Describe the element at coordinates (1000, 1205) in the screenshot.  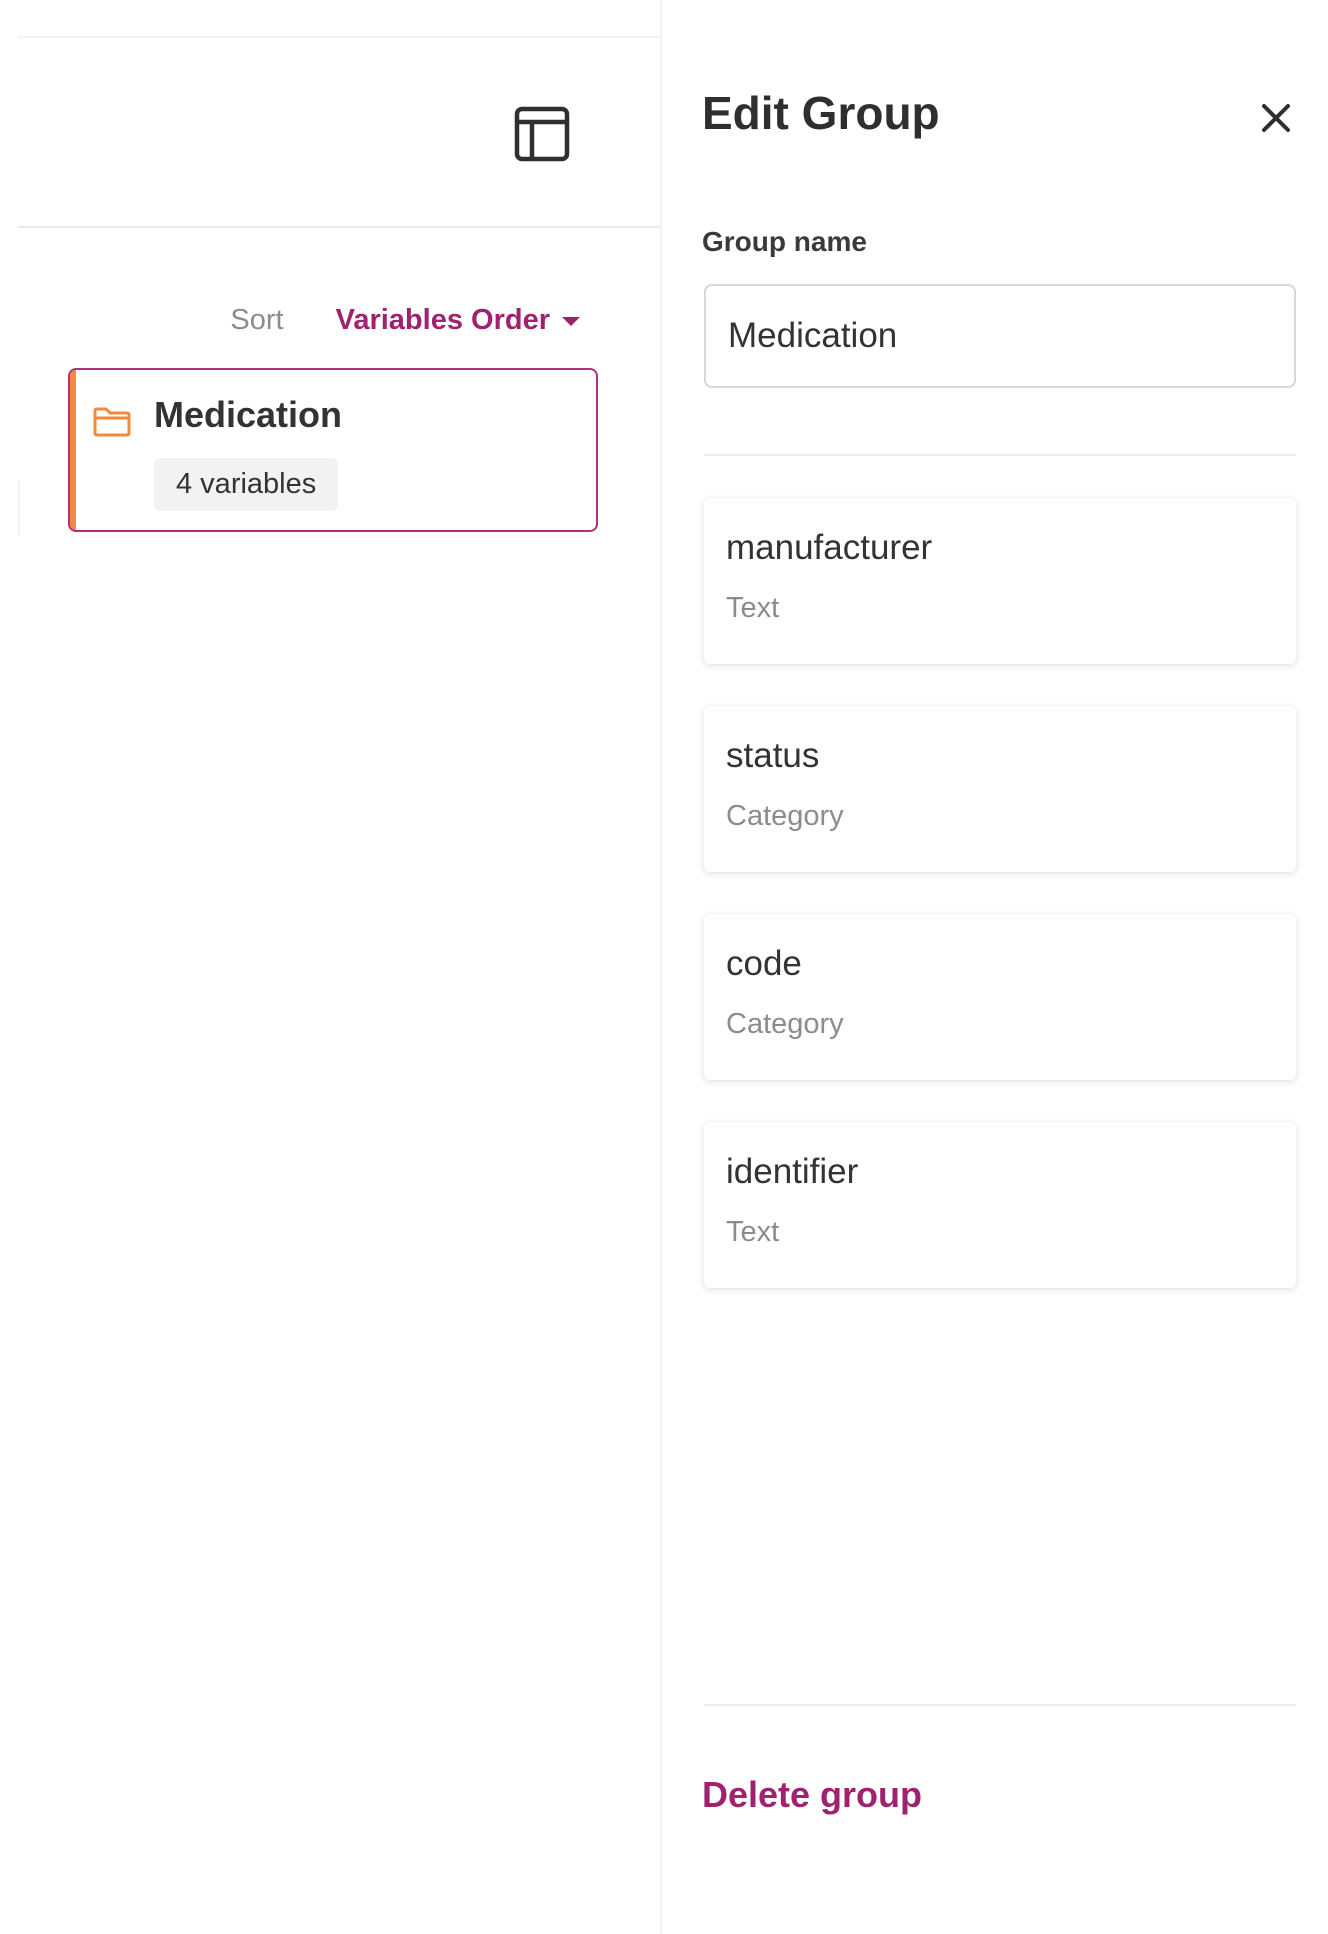
I see `variable-card: identifier Text` at that location.